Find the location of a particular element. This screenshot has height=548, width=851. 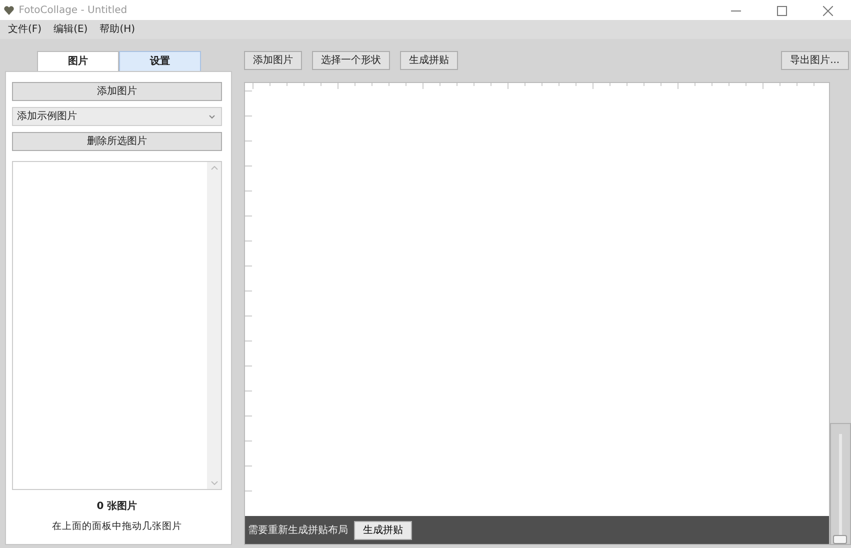

tab: 设置 is located at coordinates (160, 61).